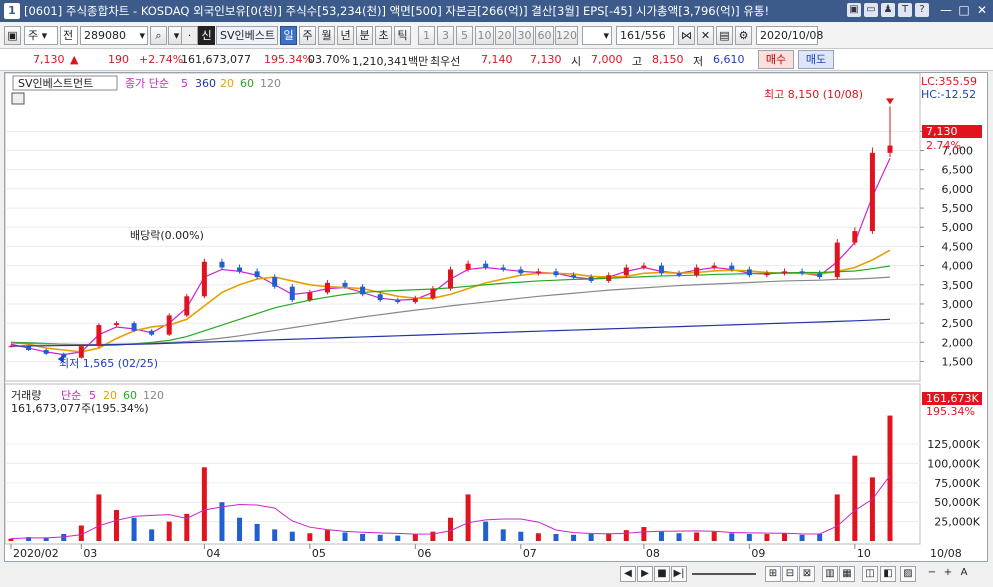 The image size is (993, 587). What do you see at coordinates (402, 35) in the screenshot?
I see `period-tick-button: 틱` at bounding box center [402, 35].